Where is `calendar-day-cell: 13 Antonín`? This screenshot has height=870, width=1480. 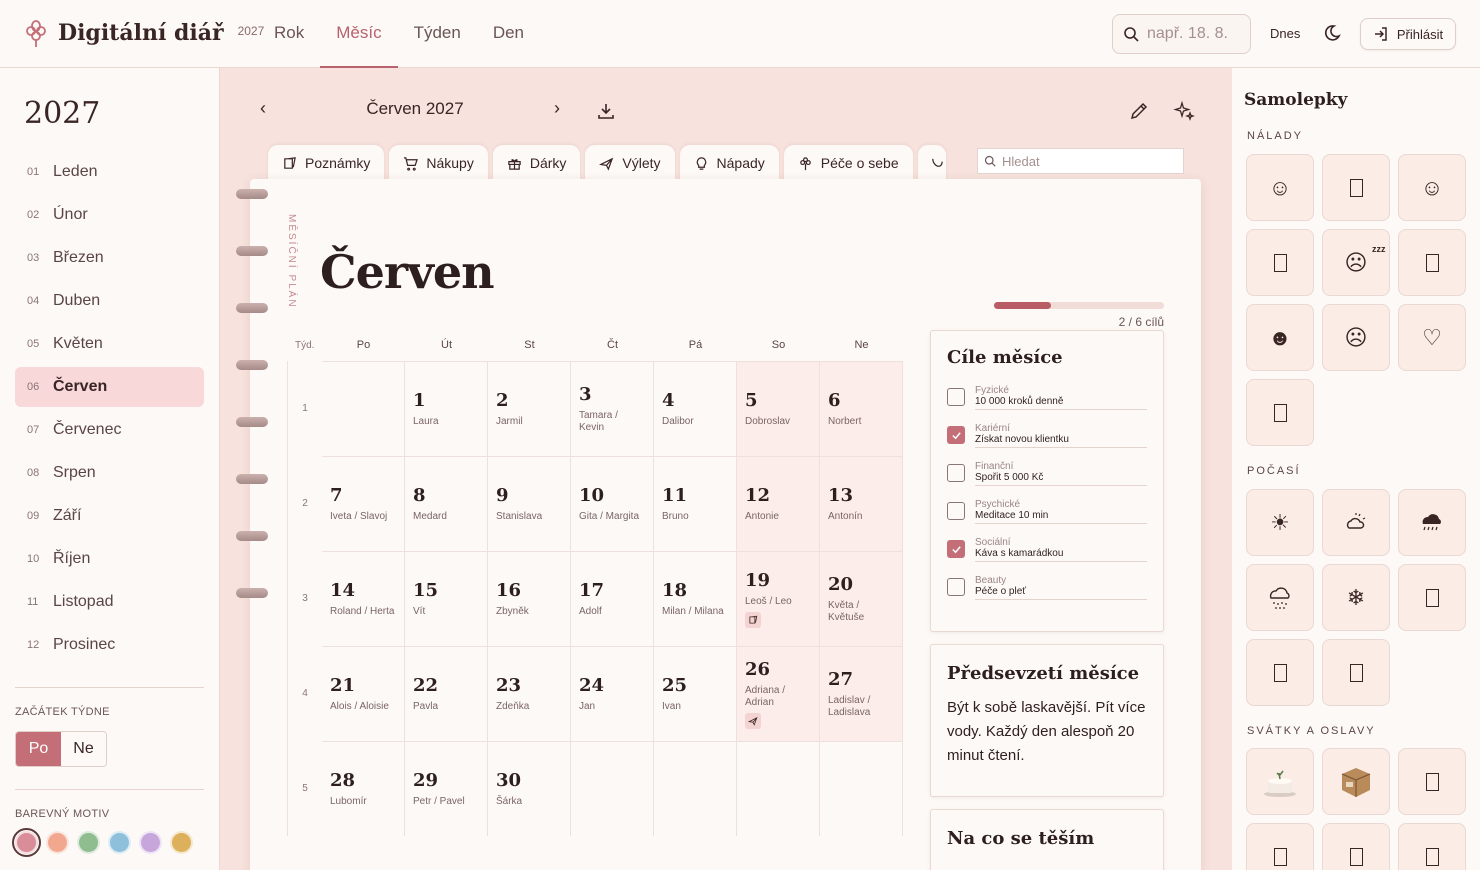 calendar-day-cell: 13 Antonín is located at coordinates (861, 503).